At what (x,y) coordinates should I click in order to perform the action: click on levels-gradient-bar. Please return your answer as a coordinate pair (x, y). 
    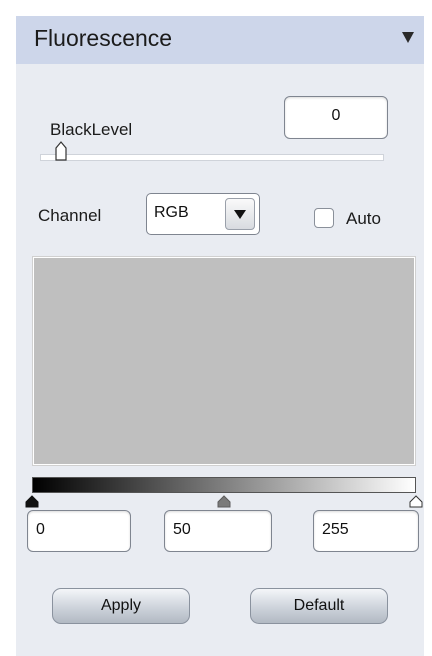
    Looking at the image, I should click on (224, 485).